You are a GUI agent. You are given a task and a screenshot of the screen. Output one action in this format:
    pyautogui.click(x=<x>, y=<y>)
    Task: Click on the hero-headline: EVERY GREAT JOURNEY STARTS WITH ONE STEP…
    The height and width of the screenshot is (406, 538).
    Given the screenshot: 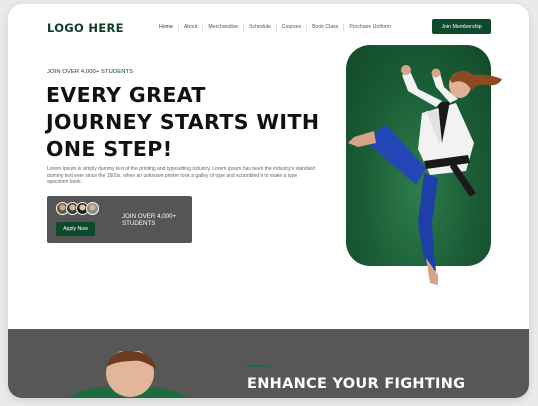 What is the action you would take?
    pyautogui.click(x=191, y=122)
    